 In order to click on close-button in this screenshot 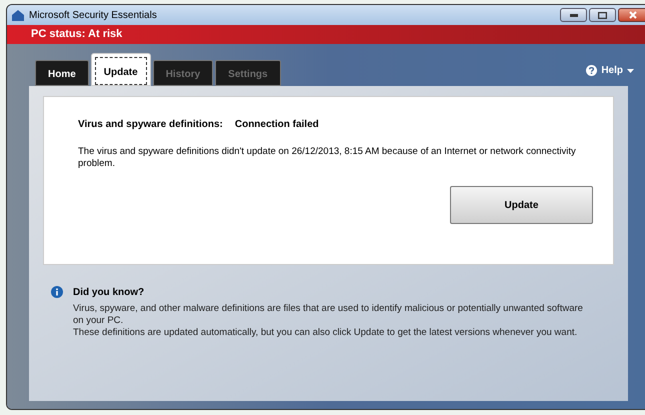, I will do `click(631, 15)`.